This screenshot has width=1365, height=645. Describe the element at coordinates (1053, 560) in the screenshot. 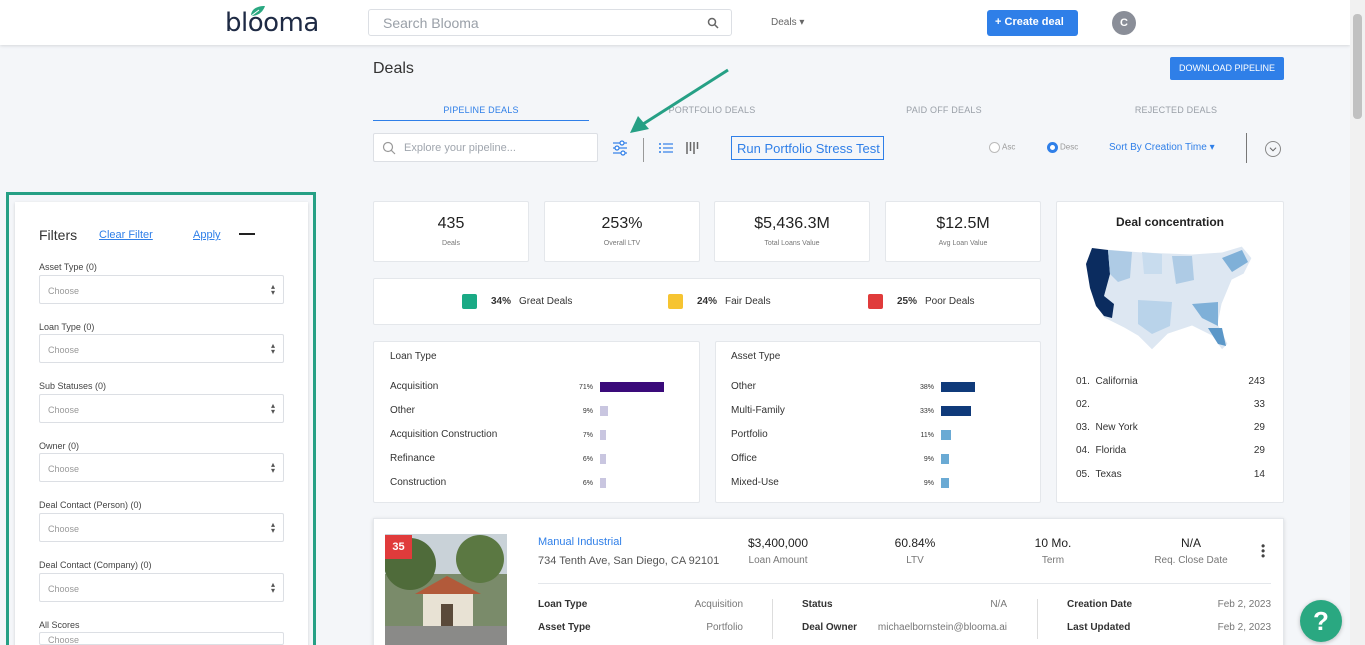

I see `term-label: Term` at that location.